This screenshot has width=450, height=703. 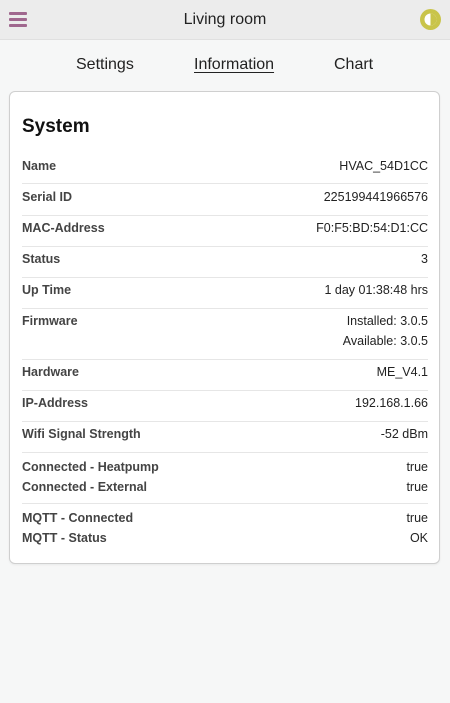 What do you see at coordinates (50, 372) in the screenshot?
I see `hardware-label: Hardware` at bounding box center [50, 372].